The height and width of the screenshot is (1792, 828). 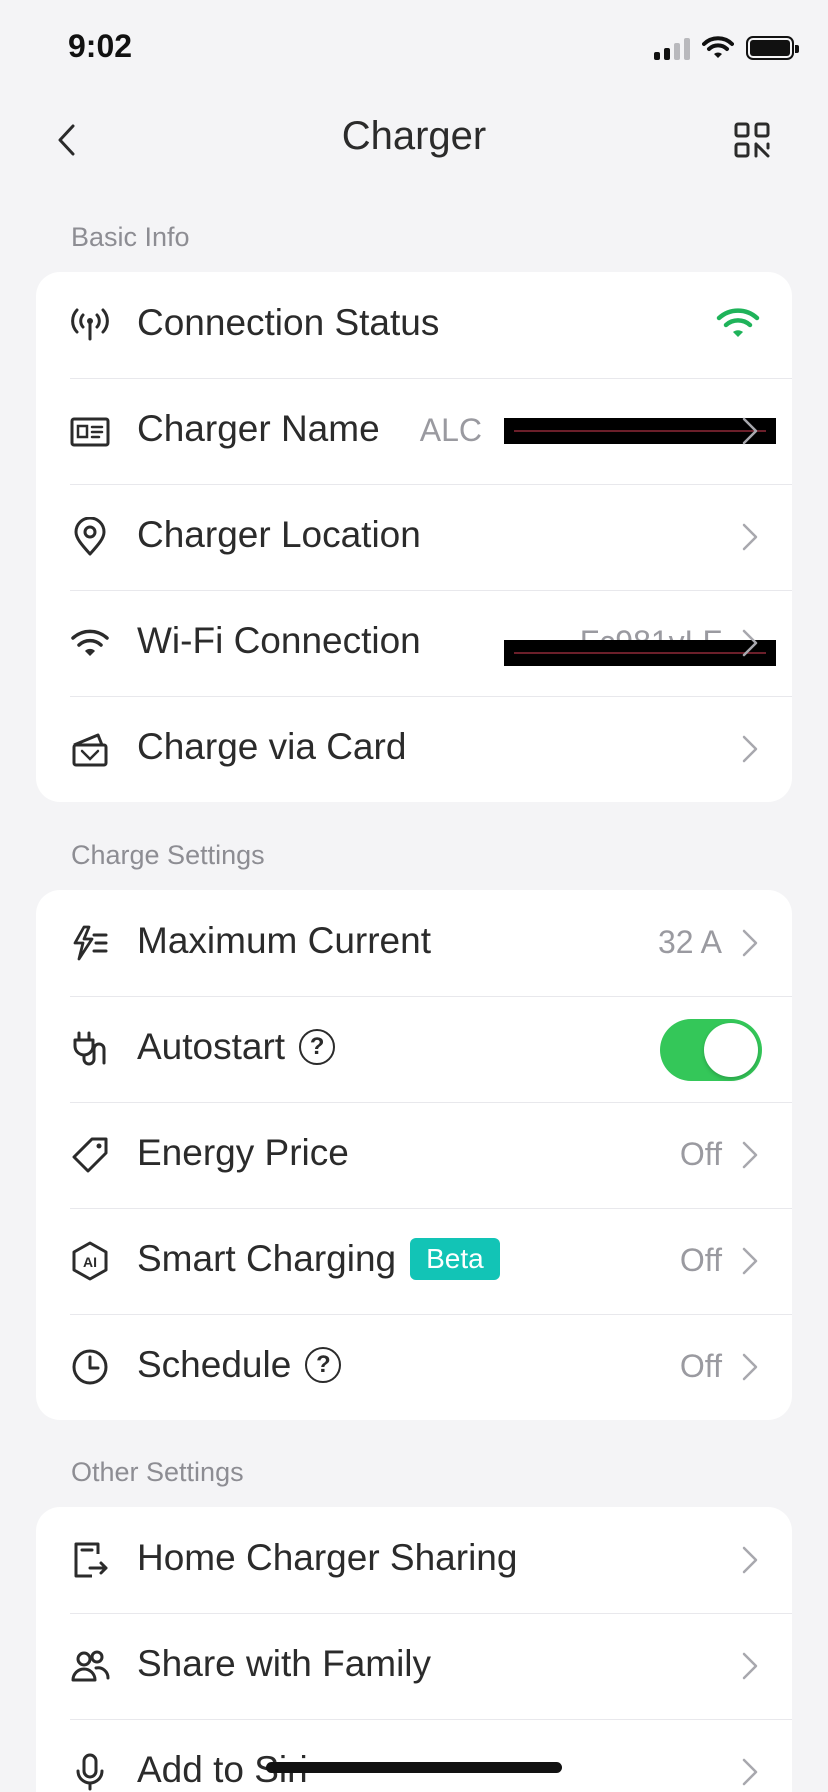 I want to click on home-charger-sharing-row: Home Charger Sharing, so click(x=414, y=1560).